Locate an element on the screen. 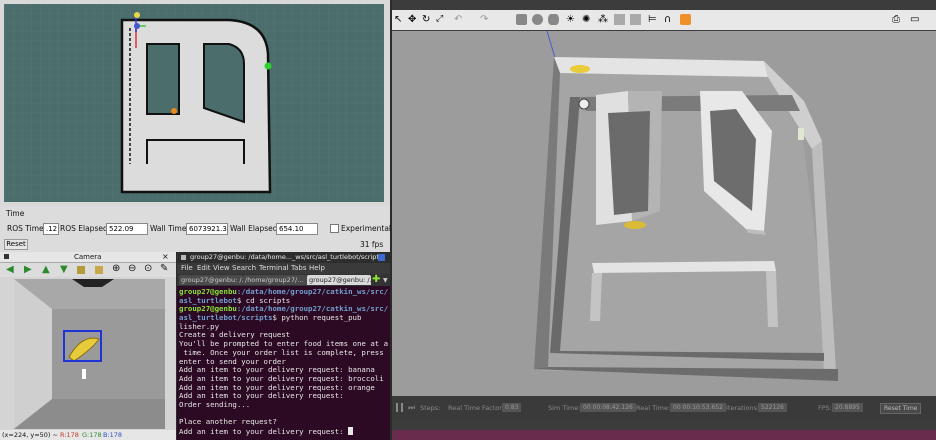 The image size is (936, 440). broccoli-model is located at coordinates (801, 134).